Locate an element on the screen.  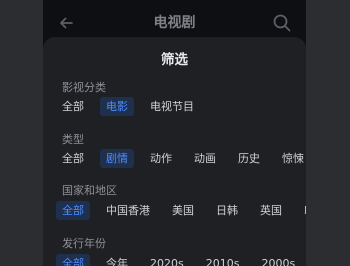
page-title: 电视剧 is located at coordinates (174, 23).